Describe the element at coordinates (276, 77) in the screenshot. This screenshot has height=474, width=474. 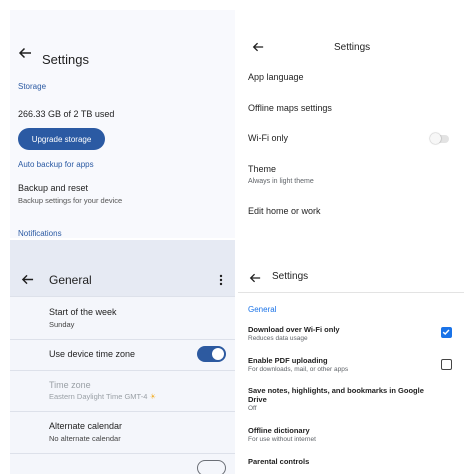
I see `app-language-item: App language` at that location.